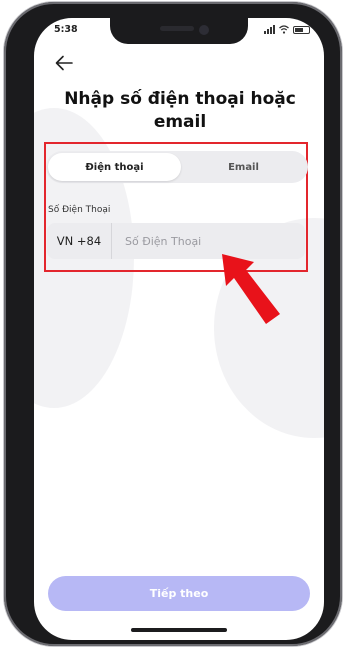 This screenshot has height=650, width=350. What do you see at coordinates (66, 29) in the screenshot?
I see `status-time: 5:38` at bounding box center [66, 29].